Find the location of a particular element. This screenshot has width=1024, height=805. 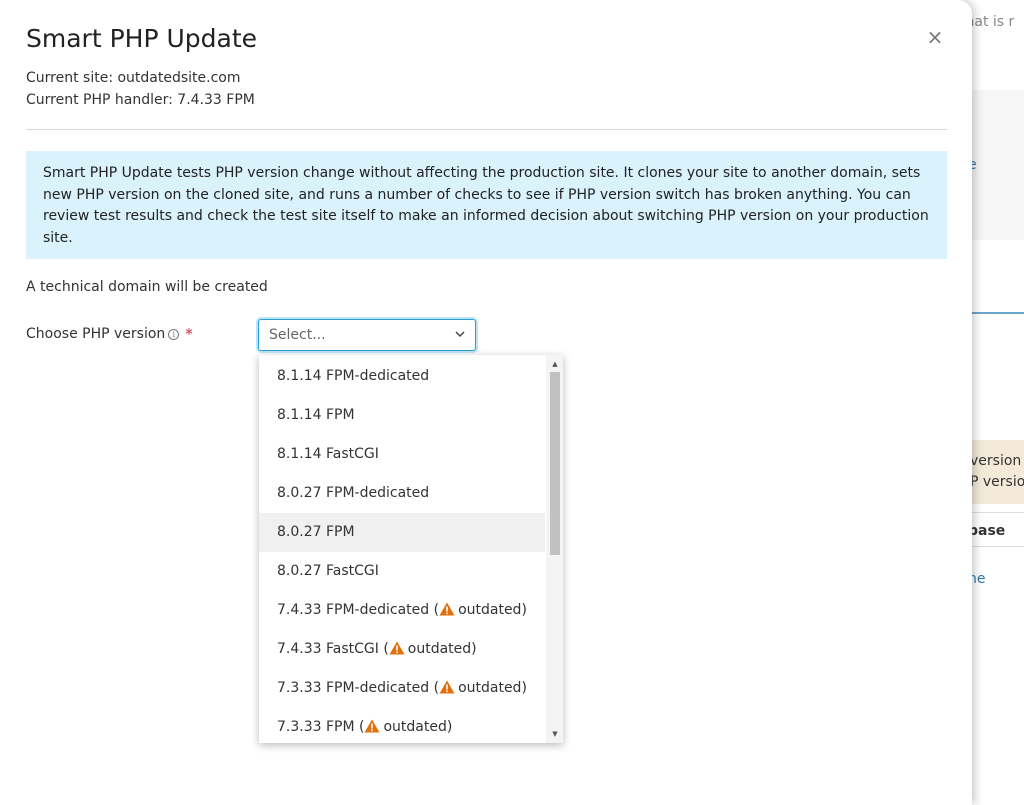

php-version-label: Choose PHP version i * is located at coordinates (109, 334).